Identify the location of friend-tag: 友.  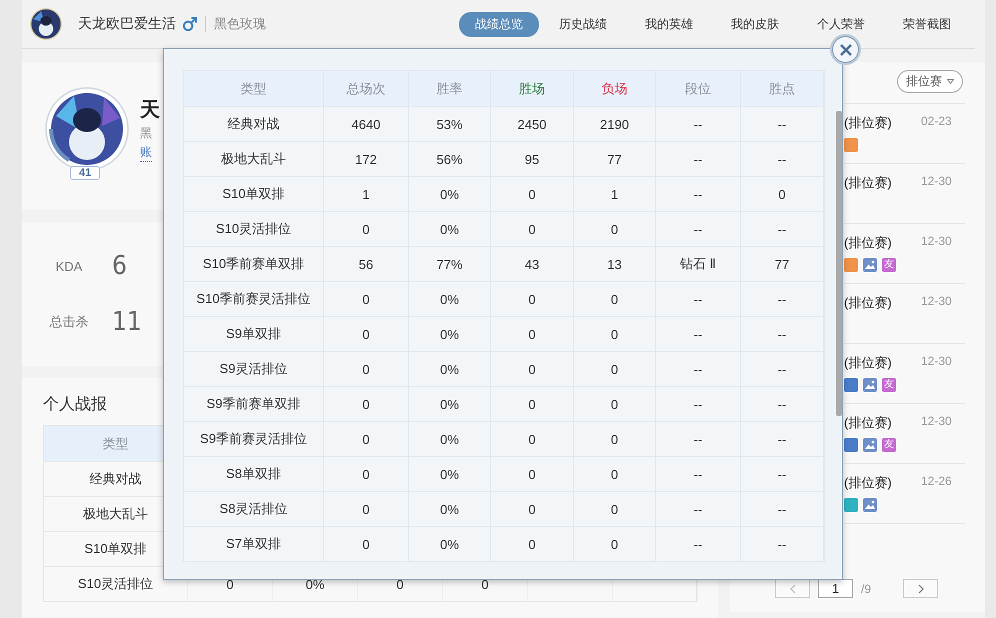
(889, 445).